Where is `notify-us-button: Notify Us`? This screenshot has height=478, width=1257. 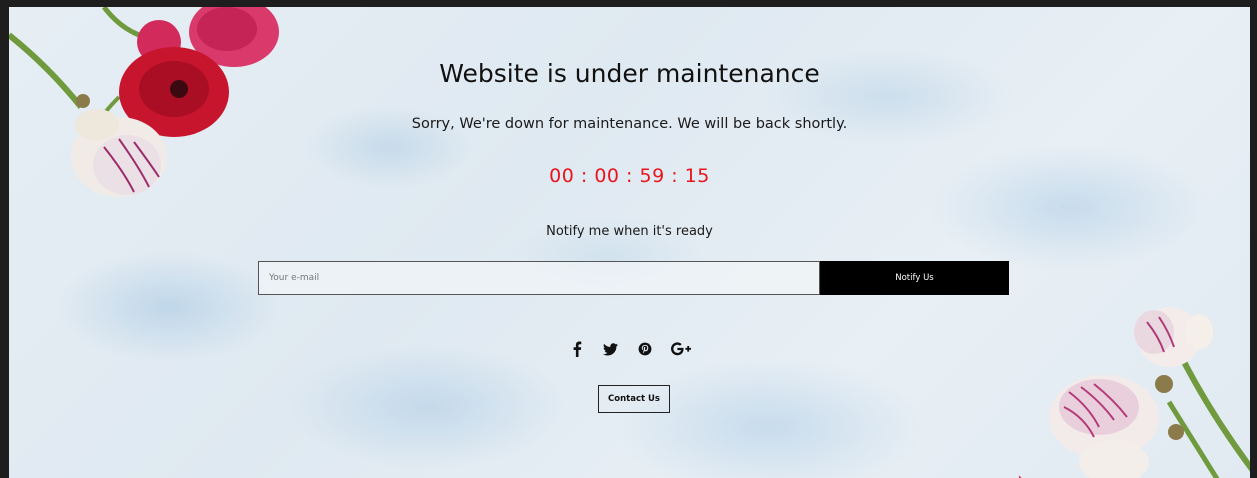 notify-us-button: Notify Us is located at coordinates (914, 278).